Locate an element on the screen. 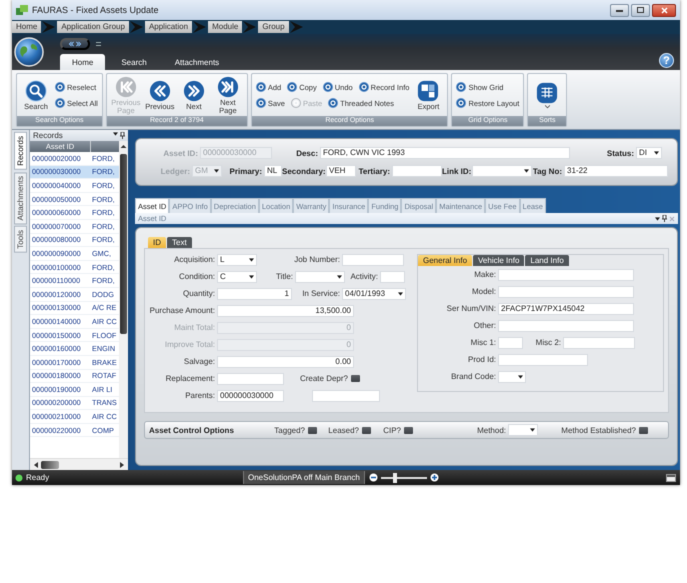 This screenshot has width=687, height=583. field-label: Model: is located at coordinates (483, 291).